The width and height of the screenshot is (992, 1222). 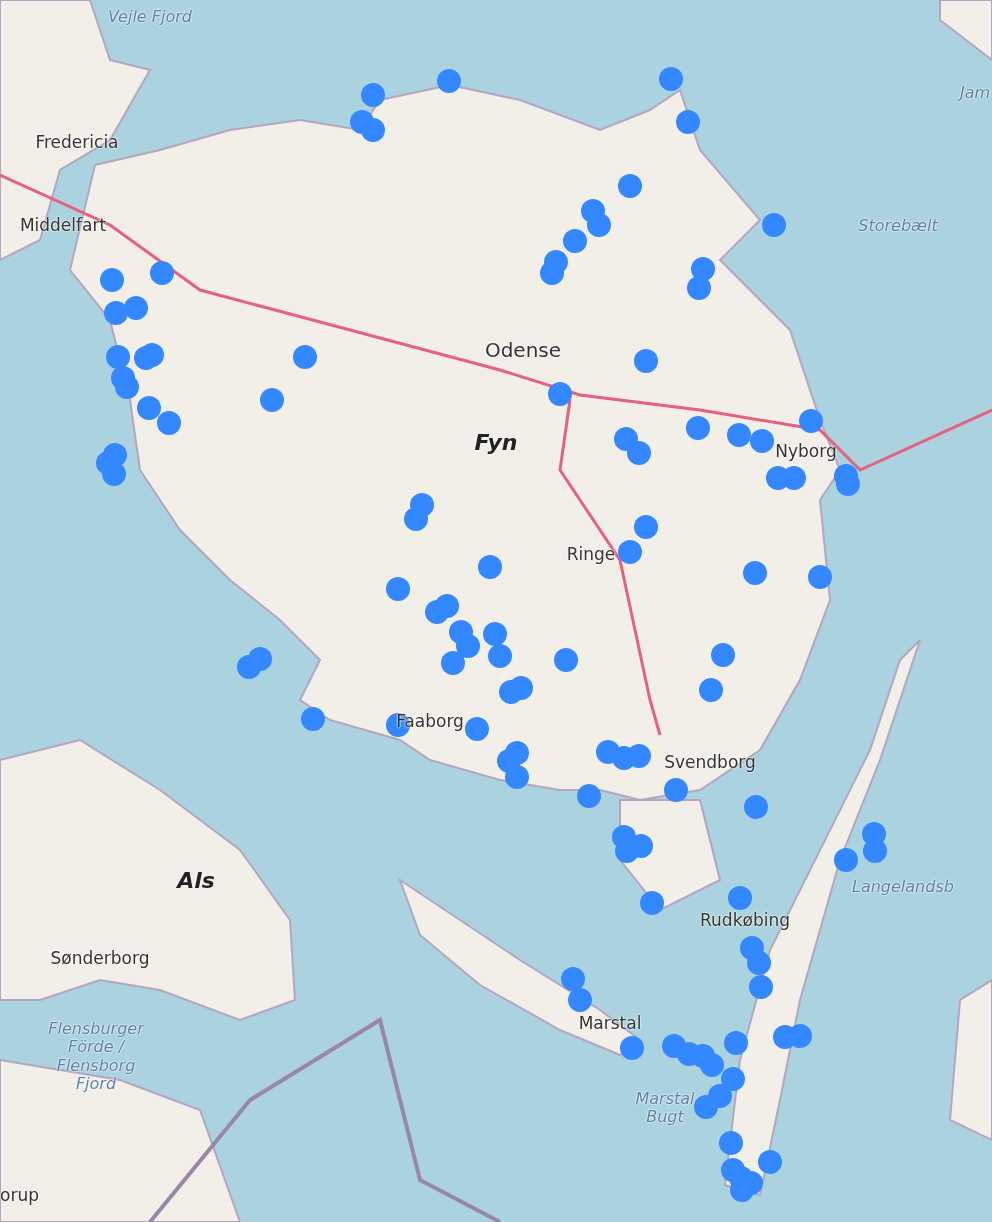 I want to click on place-label: Fredericia, so click(x=77, y=143).